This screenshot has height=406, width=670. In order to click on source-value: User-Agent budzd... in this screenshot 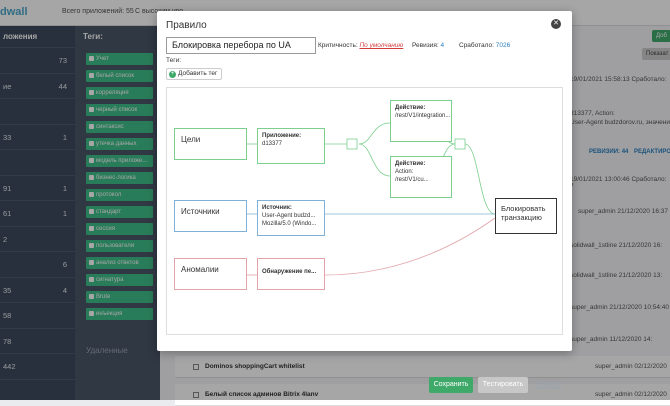, I will do `click(289, 216)`.